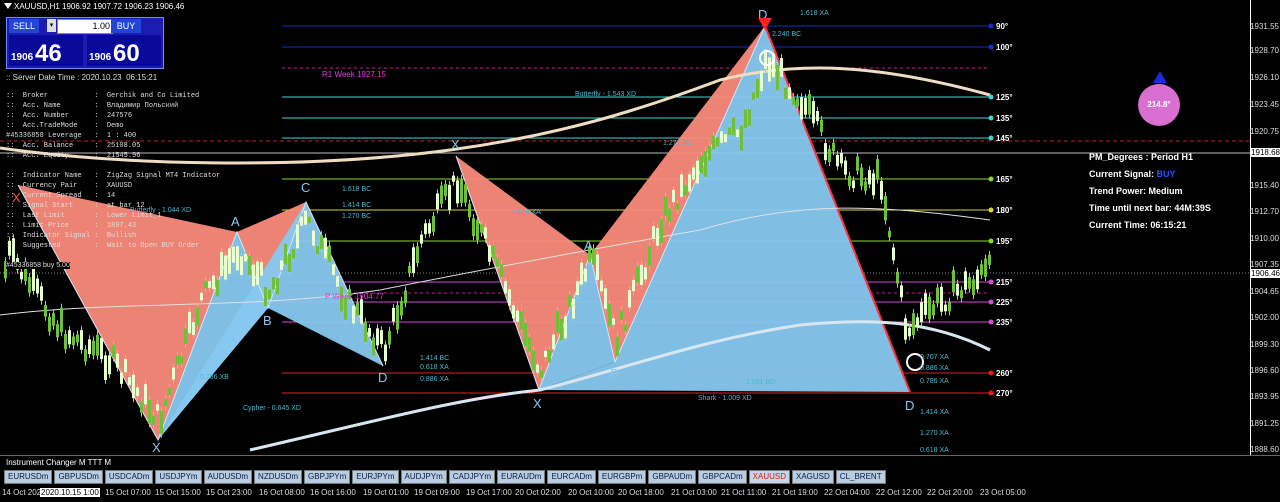 This screenshot has width=1280, height=502. Describe the element at coordinates (69, 186) in the screenshot. I see `account-info-line: :: Currency Pair : XAUUSD` at that location.